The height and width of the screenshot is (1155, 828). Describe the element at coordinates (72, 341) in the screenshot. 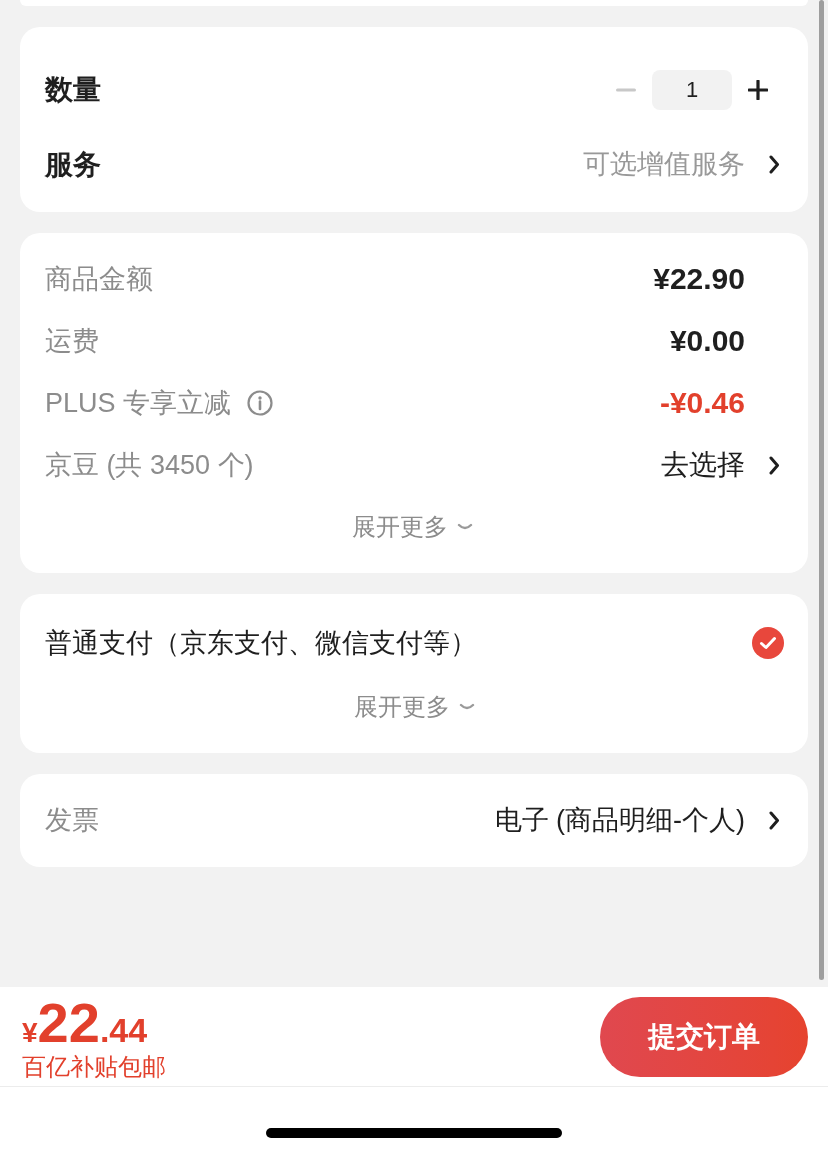

I see `price-label: 运费` at that location.